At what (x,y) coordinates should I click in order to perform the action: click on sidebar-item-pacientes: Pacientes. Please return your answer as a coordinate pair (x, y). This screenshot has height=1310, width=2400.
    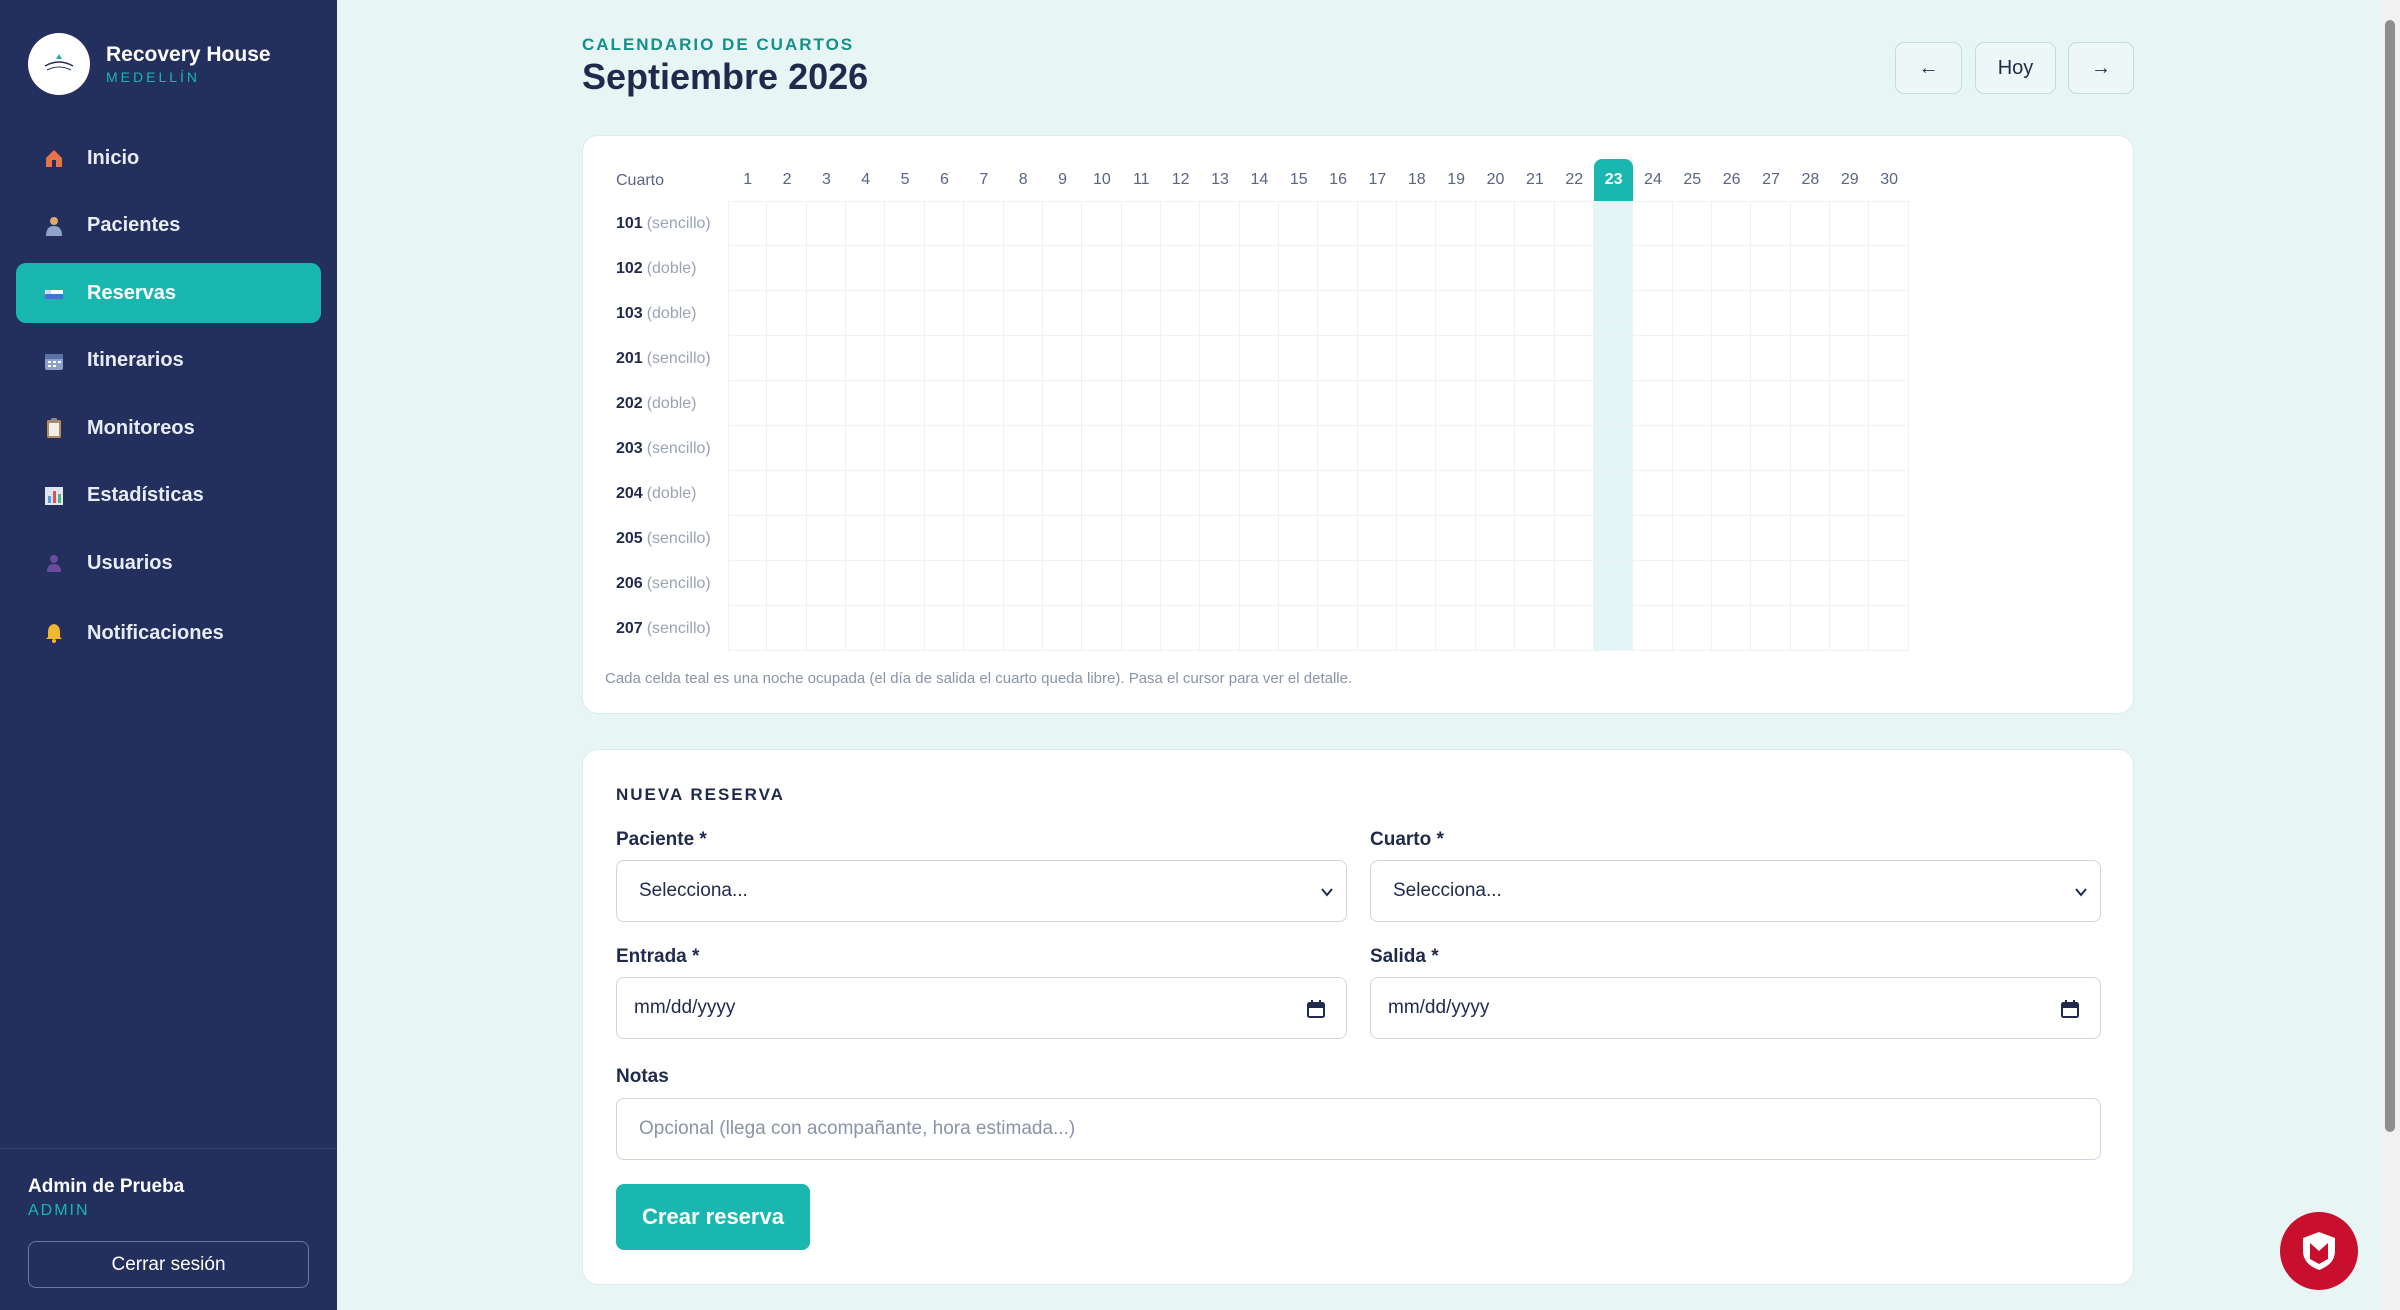
    Looking at the image, I should click on (168, 226).